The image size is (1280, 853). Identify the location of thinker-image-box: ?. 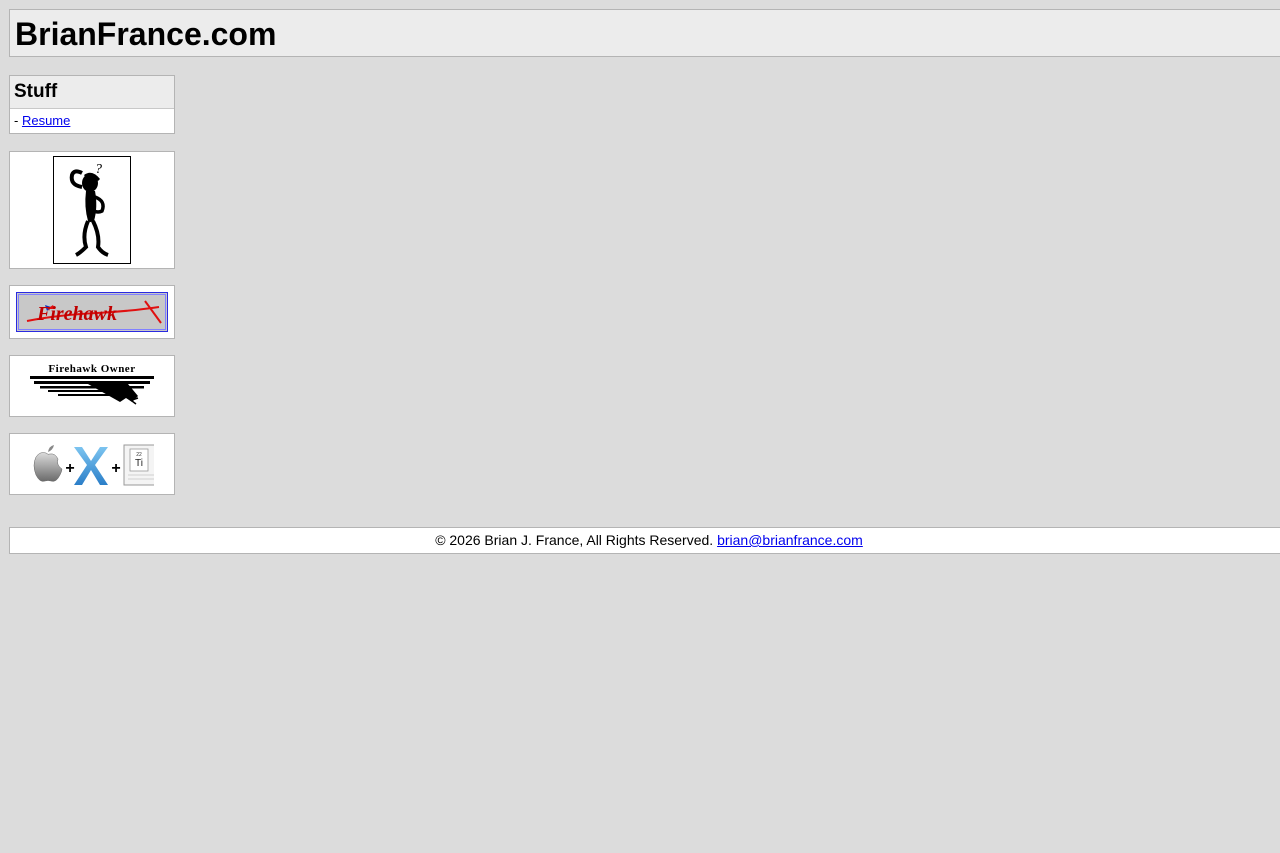
(92, 210).